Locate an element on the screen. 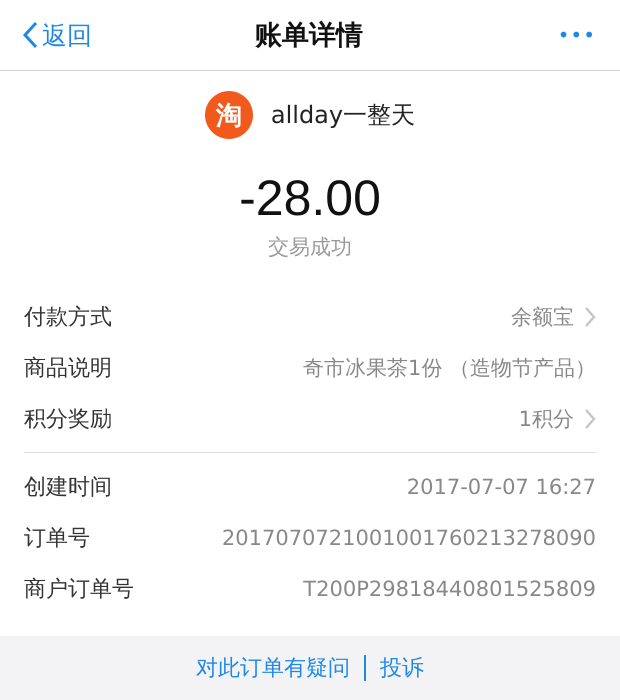 The width and height of the screenshot is (620, 700). detail-value: 2017-07-07 16:27 is located at coordinates (501, 486).